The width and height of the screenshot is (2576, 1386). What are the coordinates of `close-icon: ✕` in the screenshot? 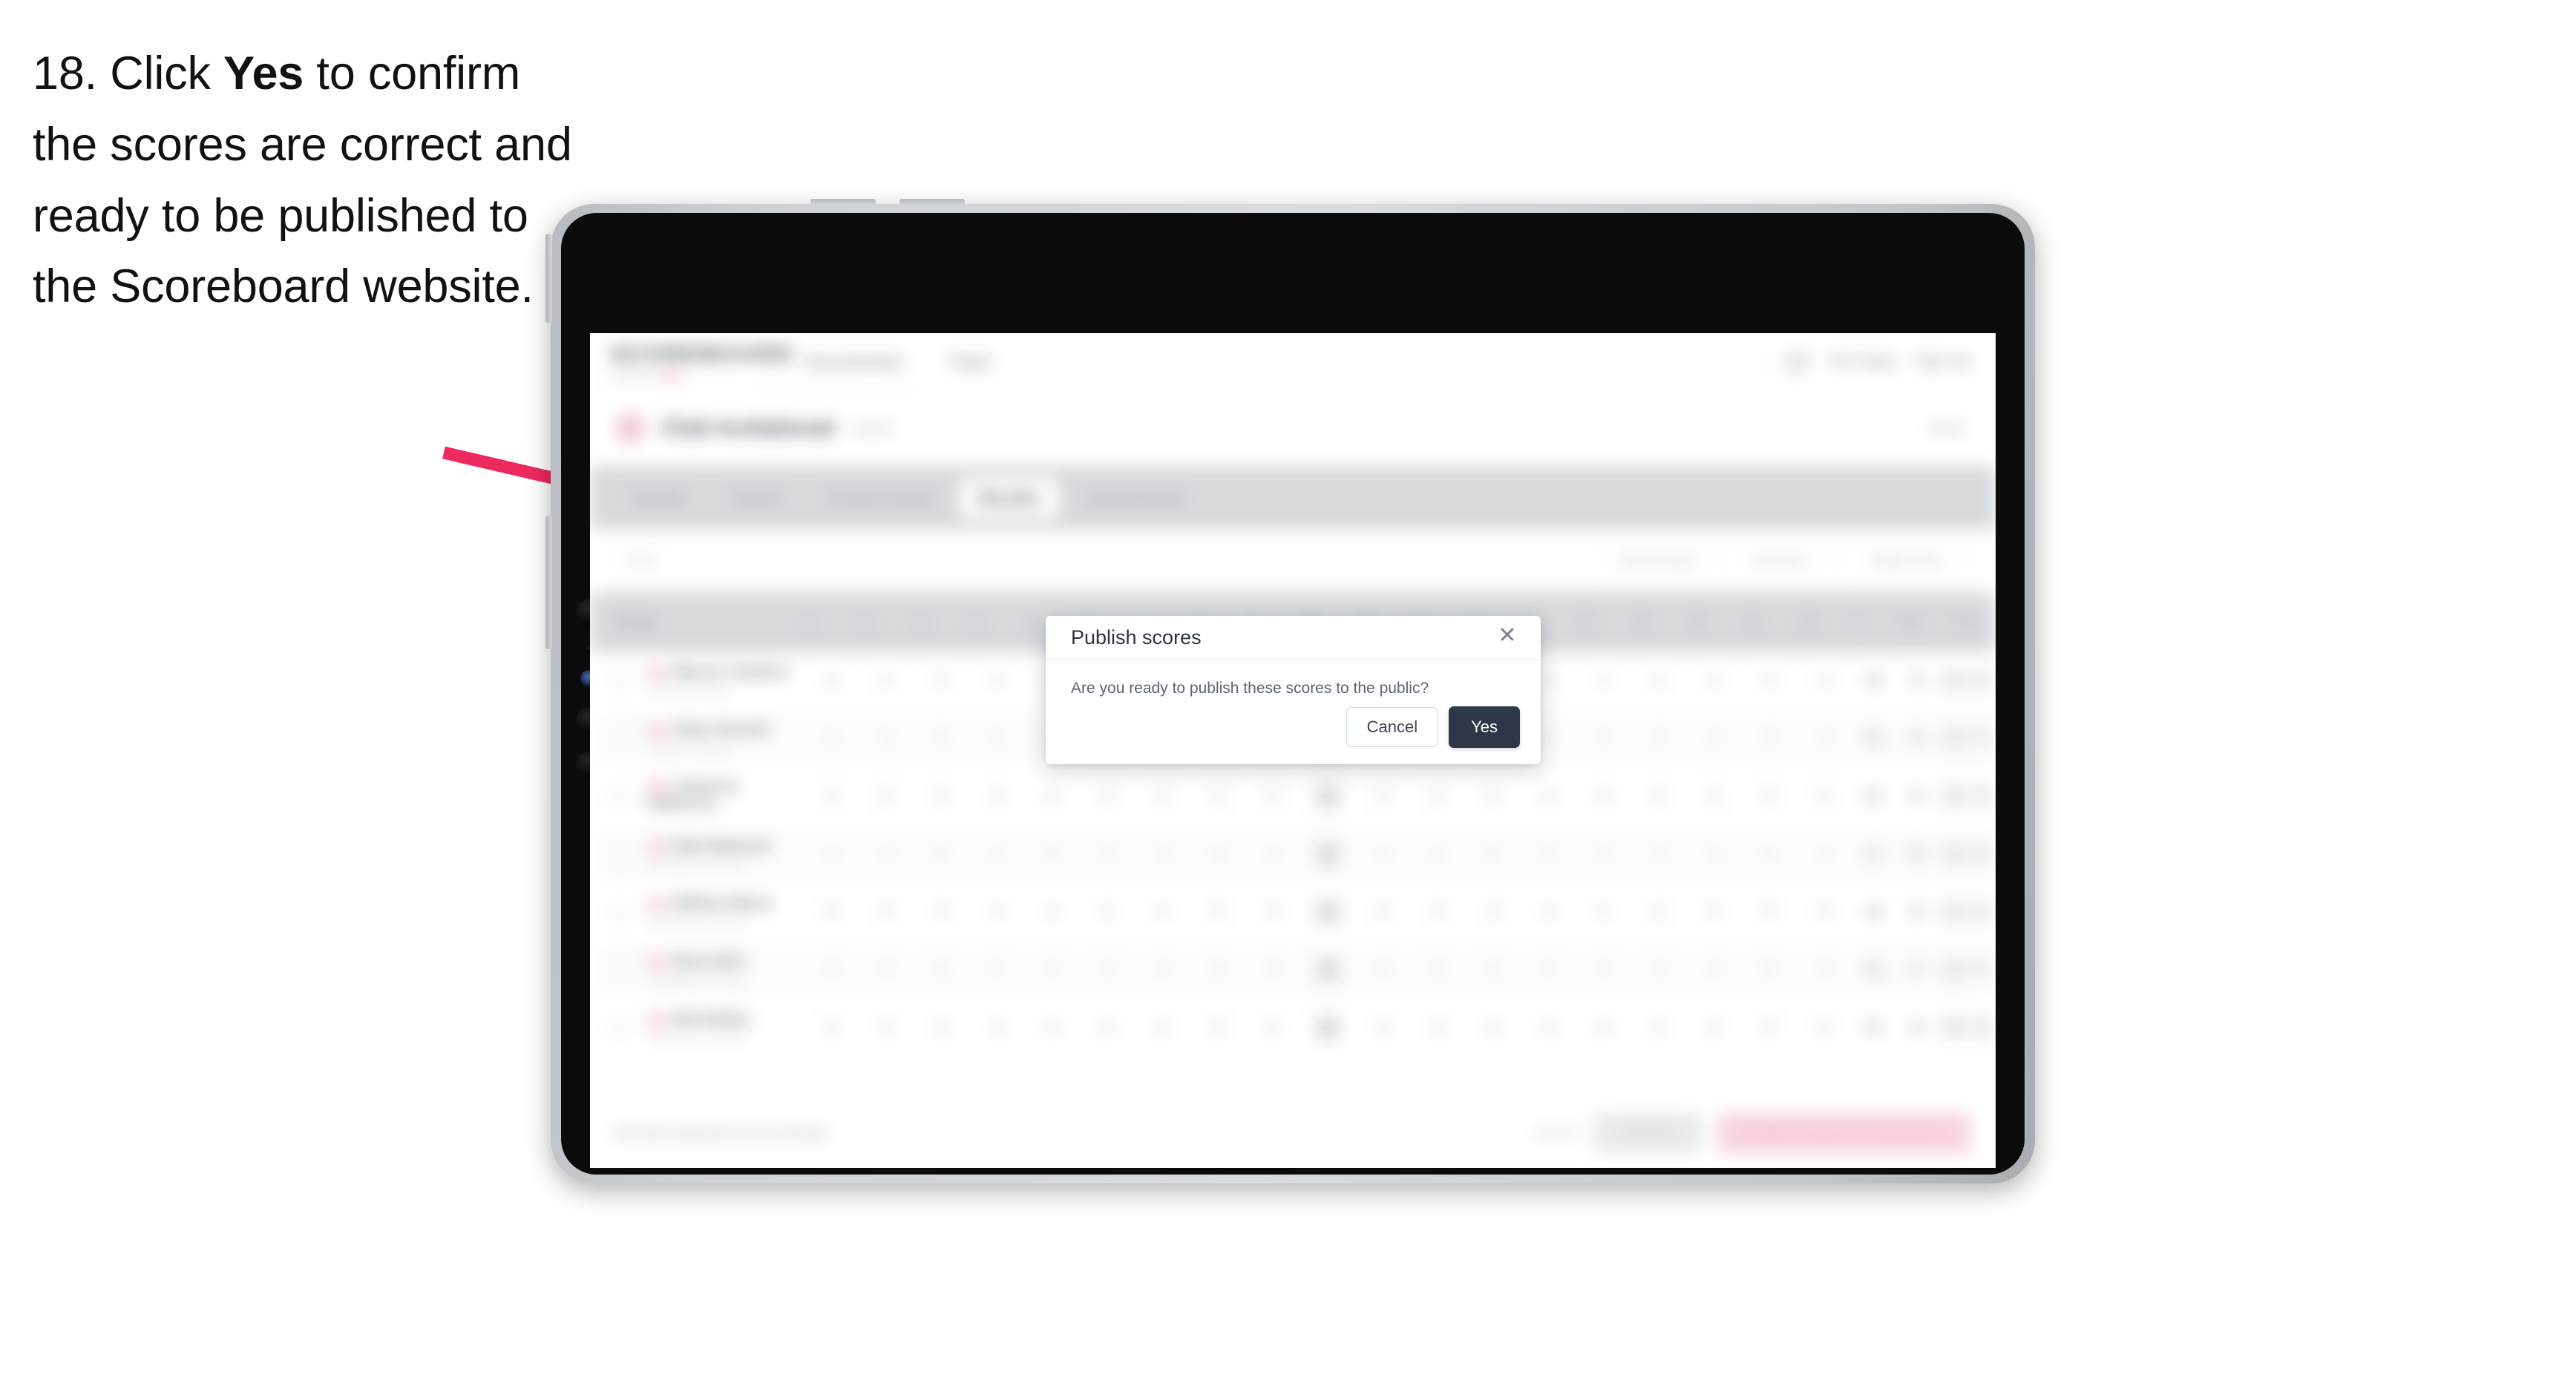 It's located at (1507, 635).